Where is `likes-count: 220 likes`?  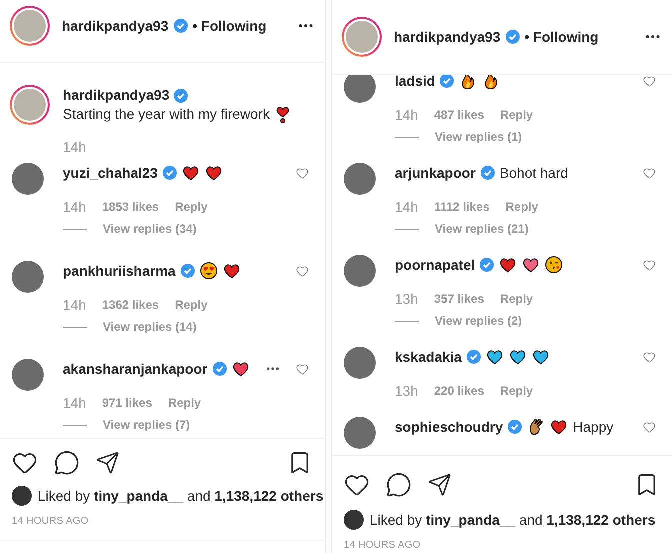
likes-count: 220 likes is located at coordinates (459, 391).